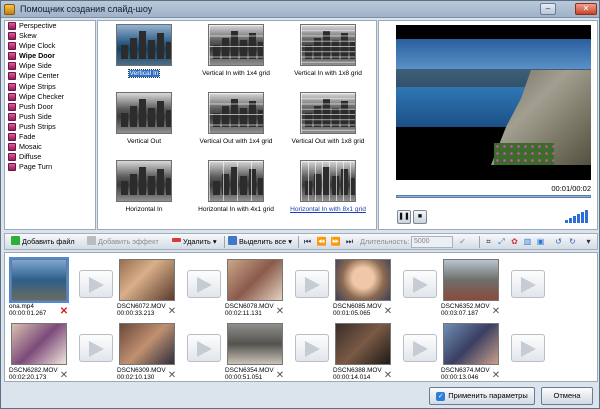  What do you see at coordinates (335, 242) in the screenshot?
I see `next-button: ⏩` at bounding box center [335, 242].